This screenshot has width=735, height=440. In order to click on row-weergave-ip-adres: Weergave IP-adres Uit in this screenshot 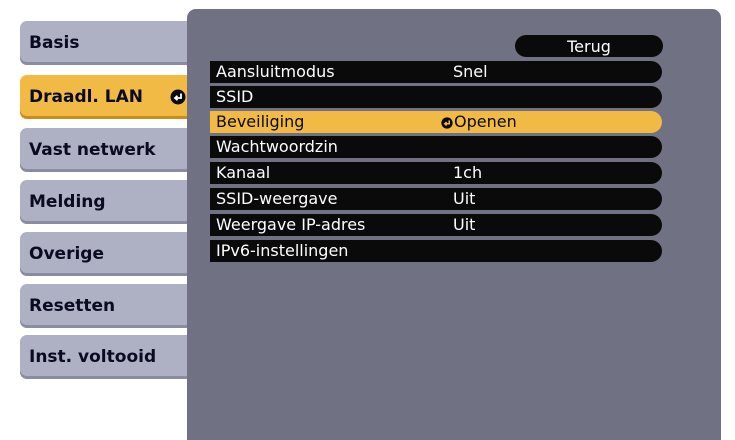, I will do `click(436, 225)`.